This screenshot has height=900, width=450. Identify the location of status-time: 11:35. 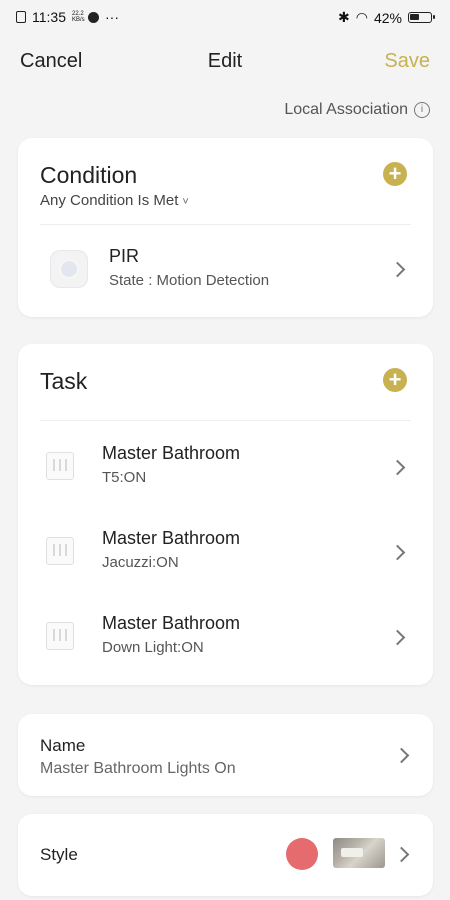
(49, 17).